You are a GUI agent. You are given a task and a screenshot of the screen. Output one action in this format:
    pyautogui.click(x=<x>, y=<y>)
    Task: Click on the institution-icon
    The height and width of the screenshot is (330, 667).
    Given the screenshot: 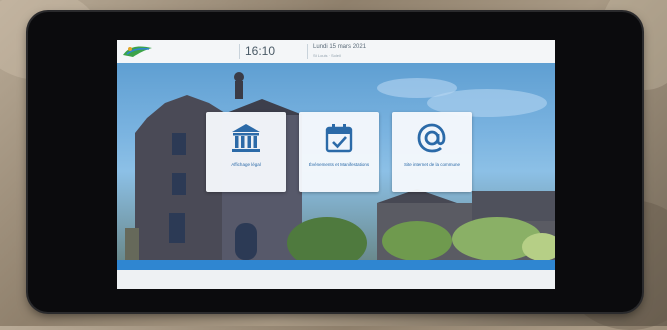 What is the action you would take?
    pyautogui.click(x=246, y=138)
    